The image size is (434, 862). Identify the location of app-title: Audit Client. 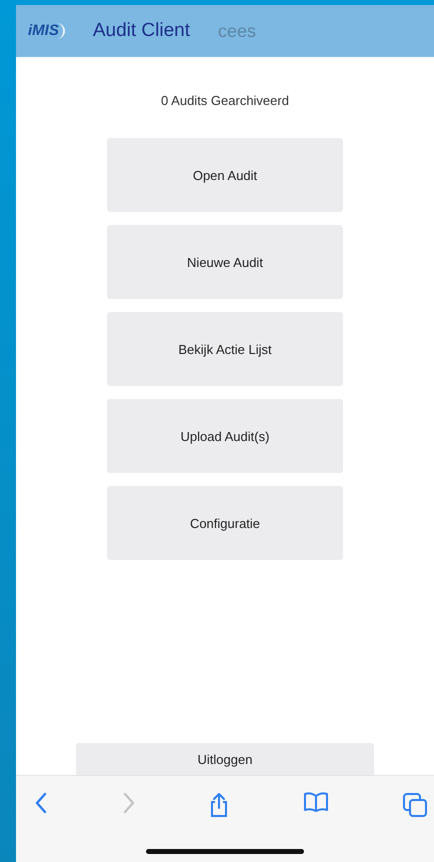
(141, 31).